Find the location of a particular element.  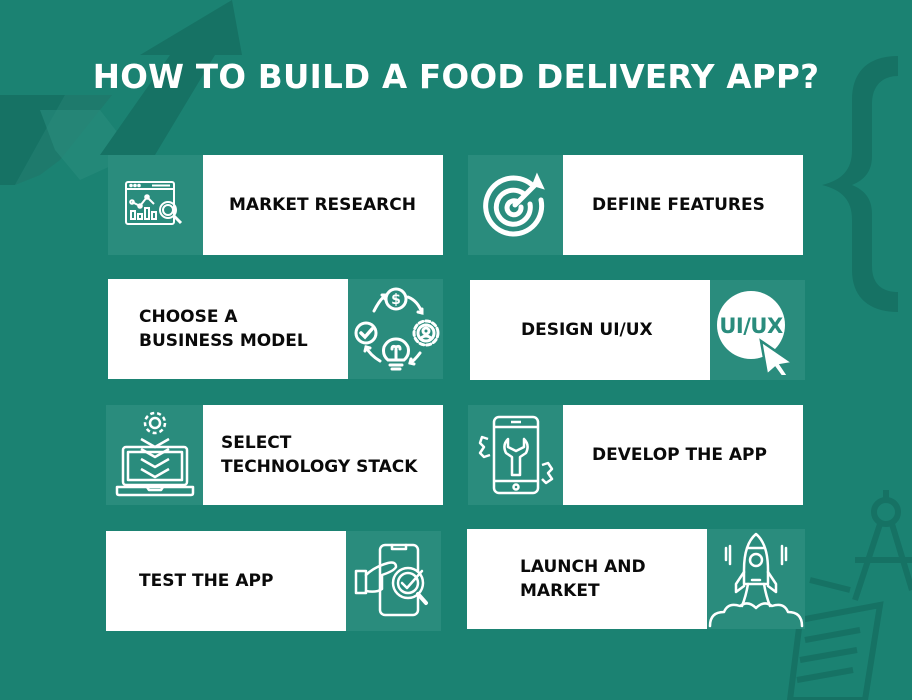

label-panel: DESIGN UI/UX is located at coordinates (590, 330).